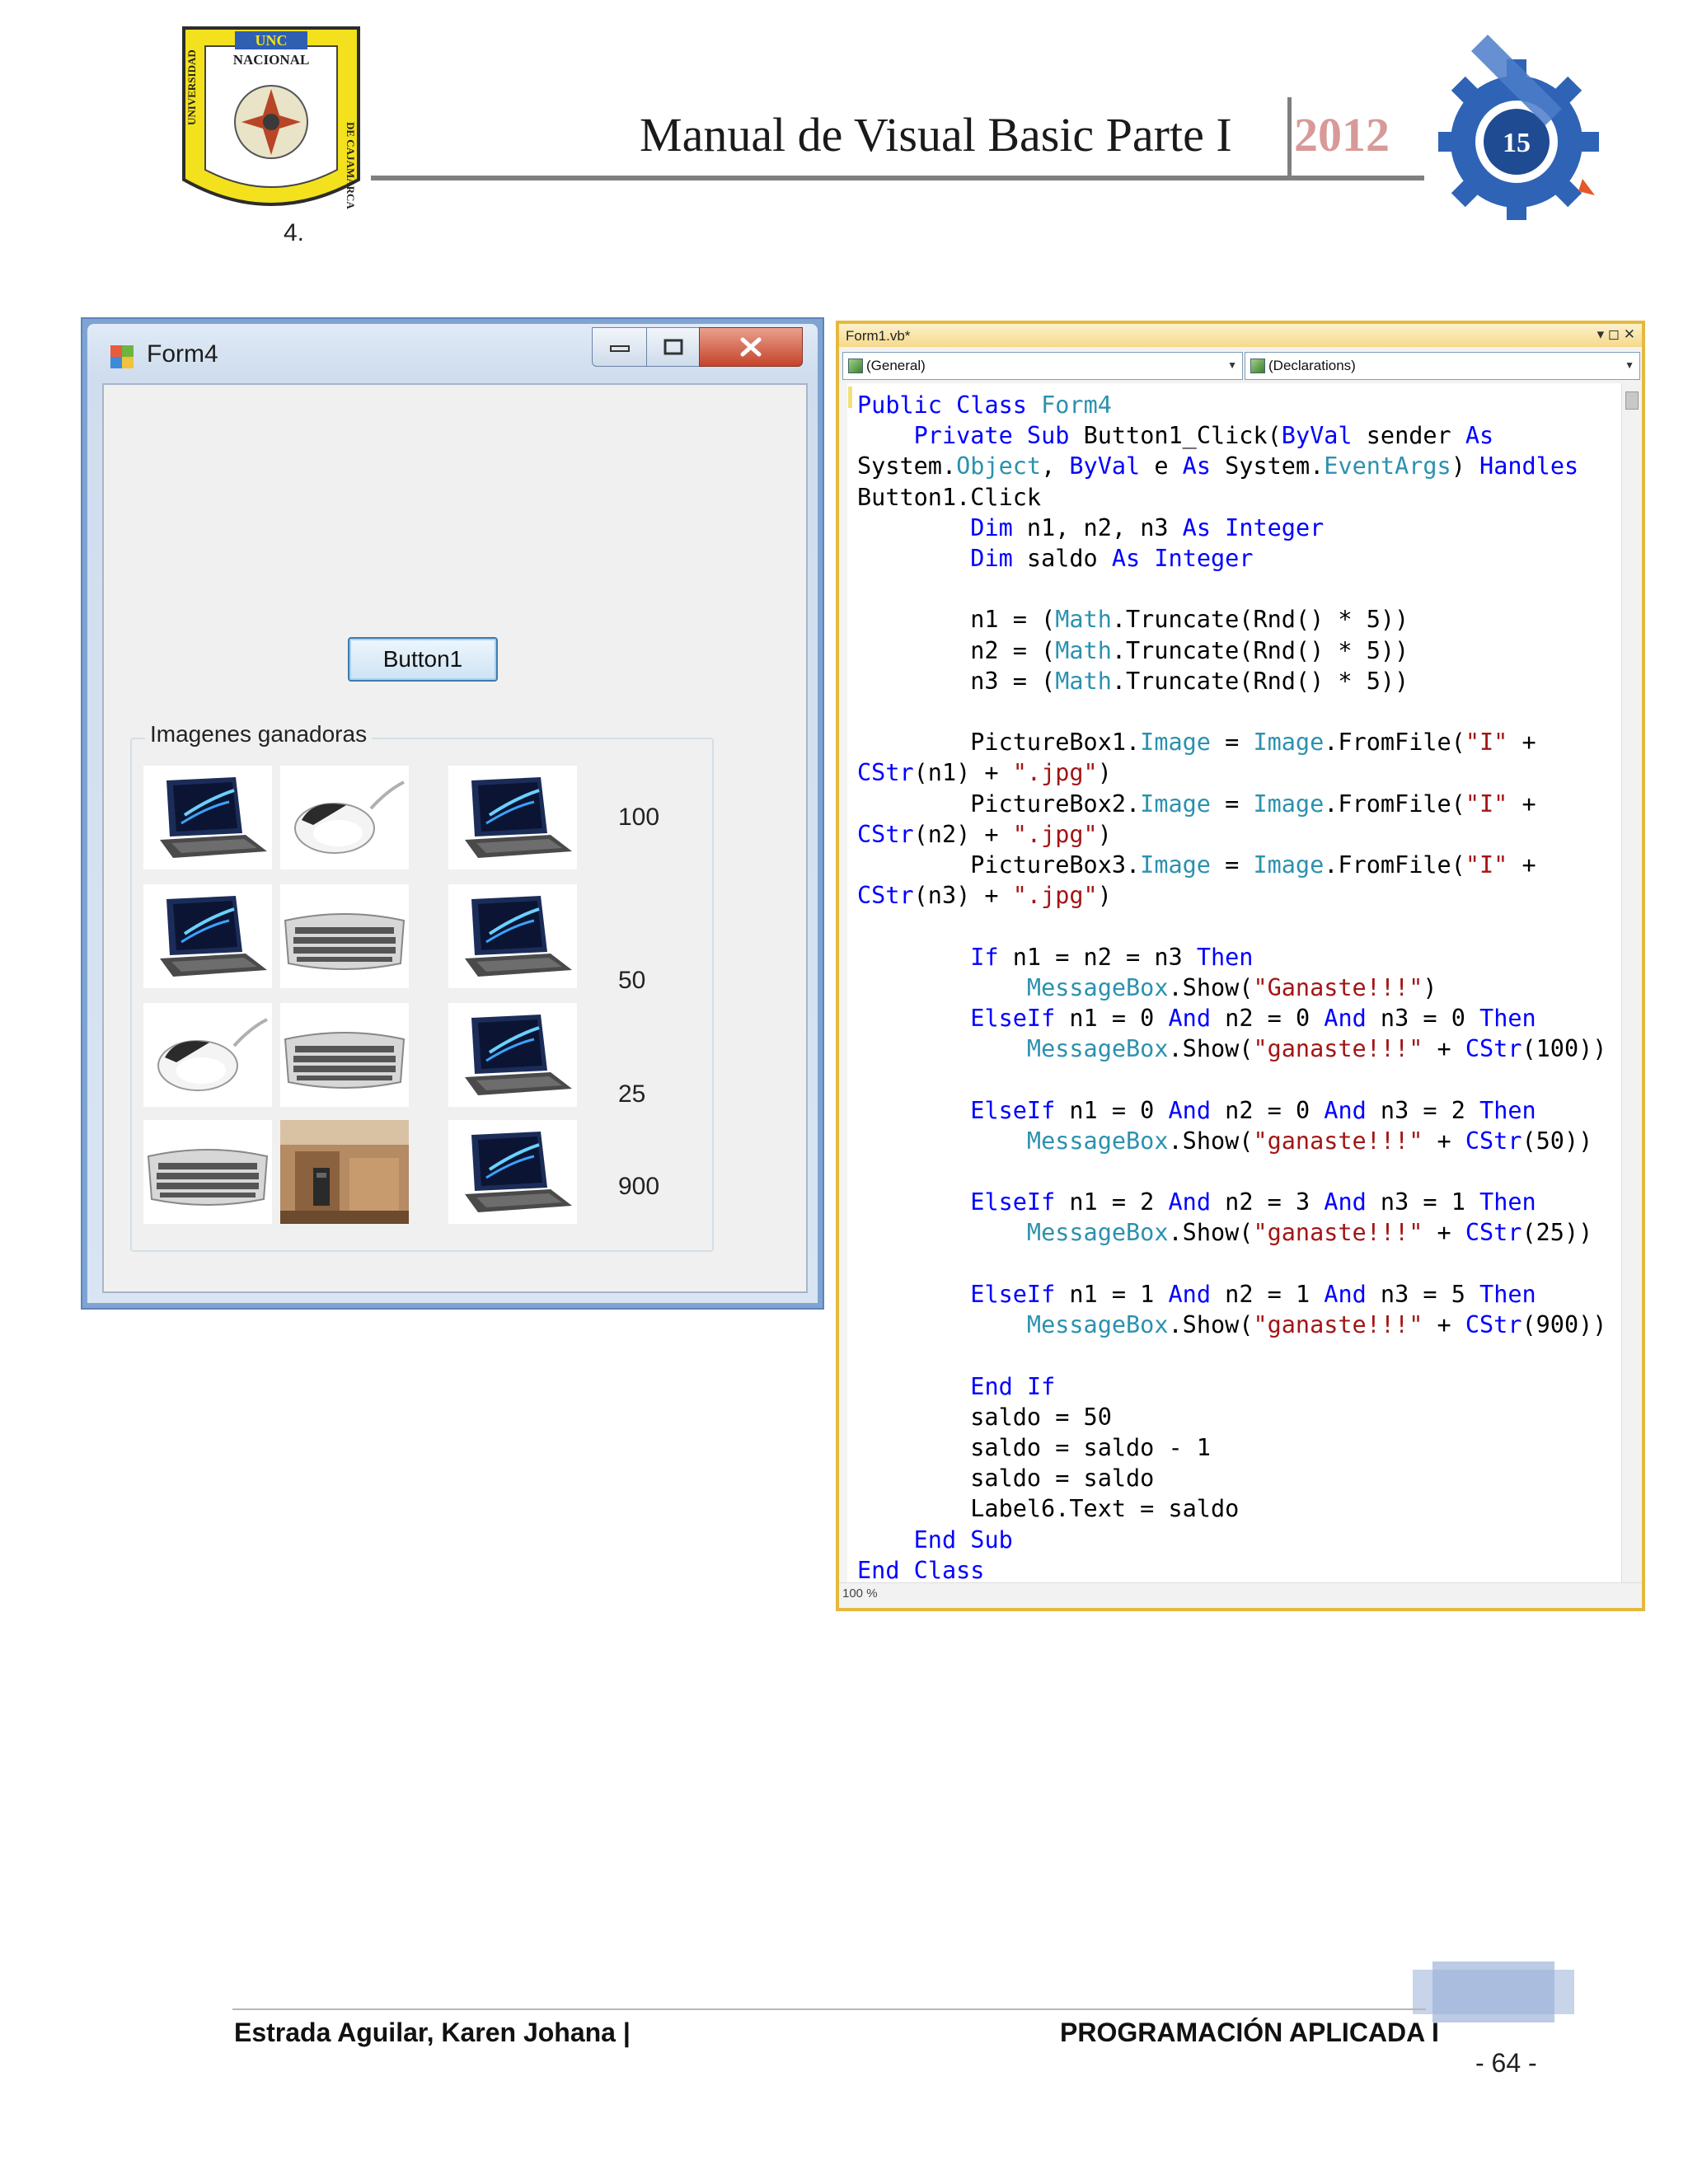 Image resolution: width=1688 pixels, height=2184 pixels. I want to click on object-combo-value: (General), so click(896, 365).